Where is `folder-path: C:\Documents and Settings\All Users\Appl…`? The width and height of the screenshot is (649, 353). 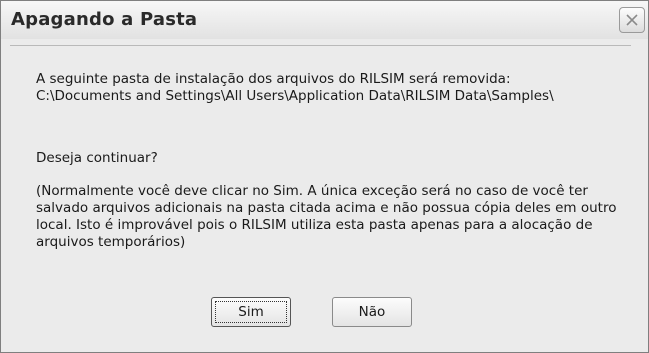
folder-path: C:\Documents and Settings\All Users\Appl… is located at coordinates (295, 96).